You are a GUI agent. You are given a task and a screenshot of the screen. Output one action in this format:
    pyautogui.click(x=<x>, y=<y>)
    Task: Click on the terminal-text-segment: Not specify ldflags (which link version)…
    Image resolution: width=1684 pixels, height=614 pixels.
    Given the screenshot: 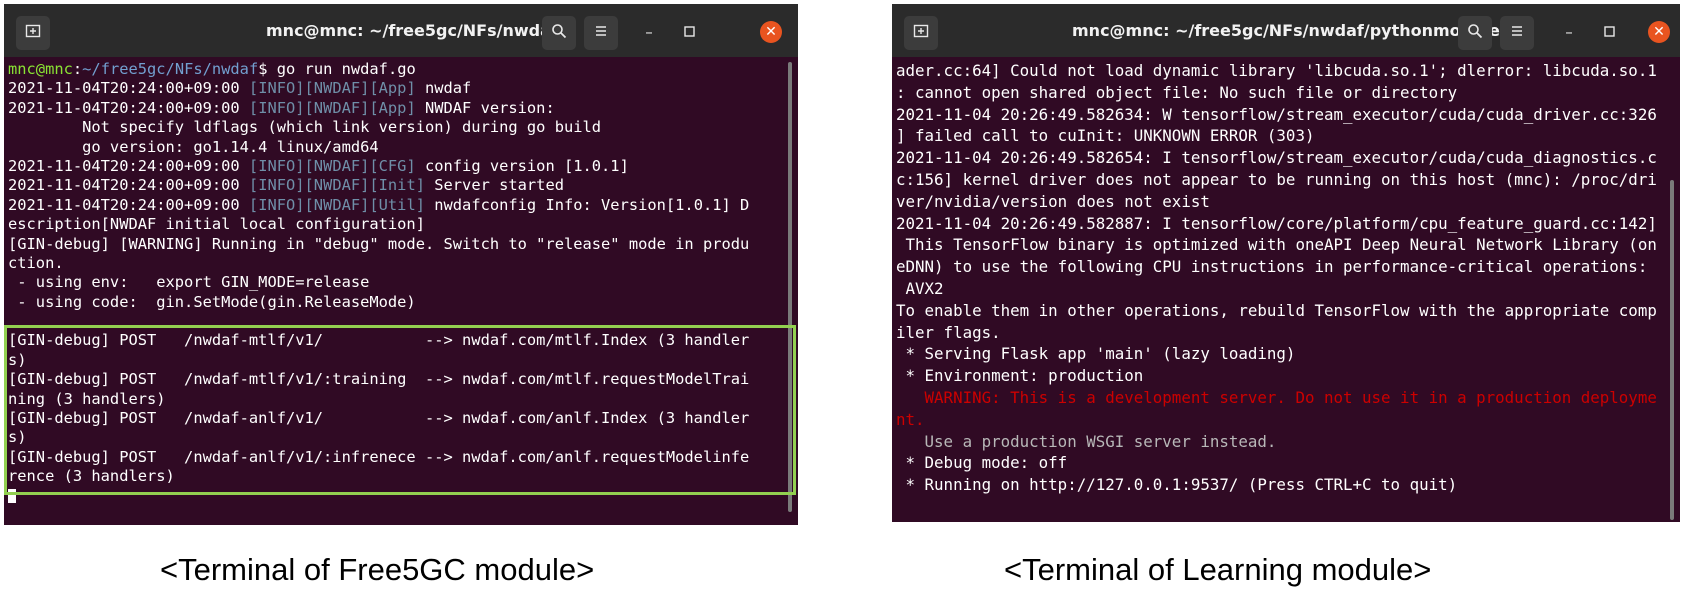 What is the action you would take?
    pyautogui.click(x=305, y=127)
    